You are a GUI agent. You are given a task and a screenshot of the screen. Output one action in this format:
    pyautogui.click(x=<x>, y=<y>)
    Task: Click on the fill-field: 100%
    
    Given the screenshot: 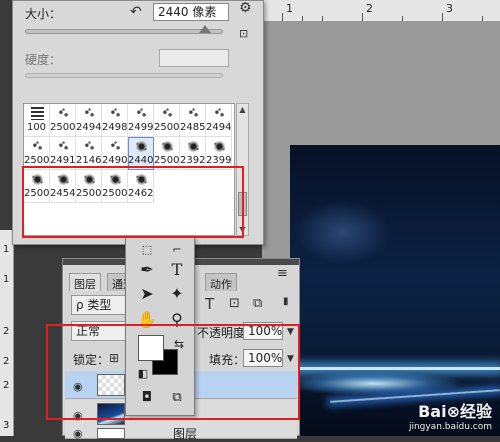 What is the action you would take?
    pyautogui.click(x=263, y=358)
    